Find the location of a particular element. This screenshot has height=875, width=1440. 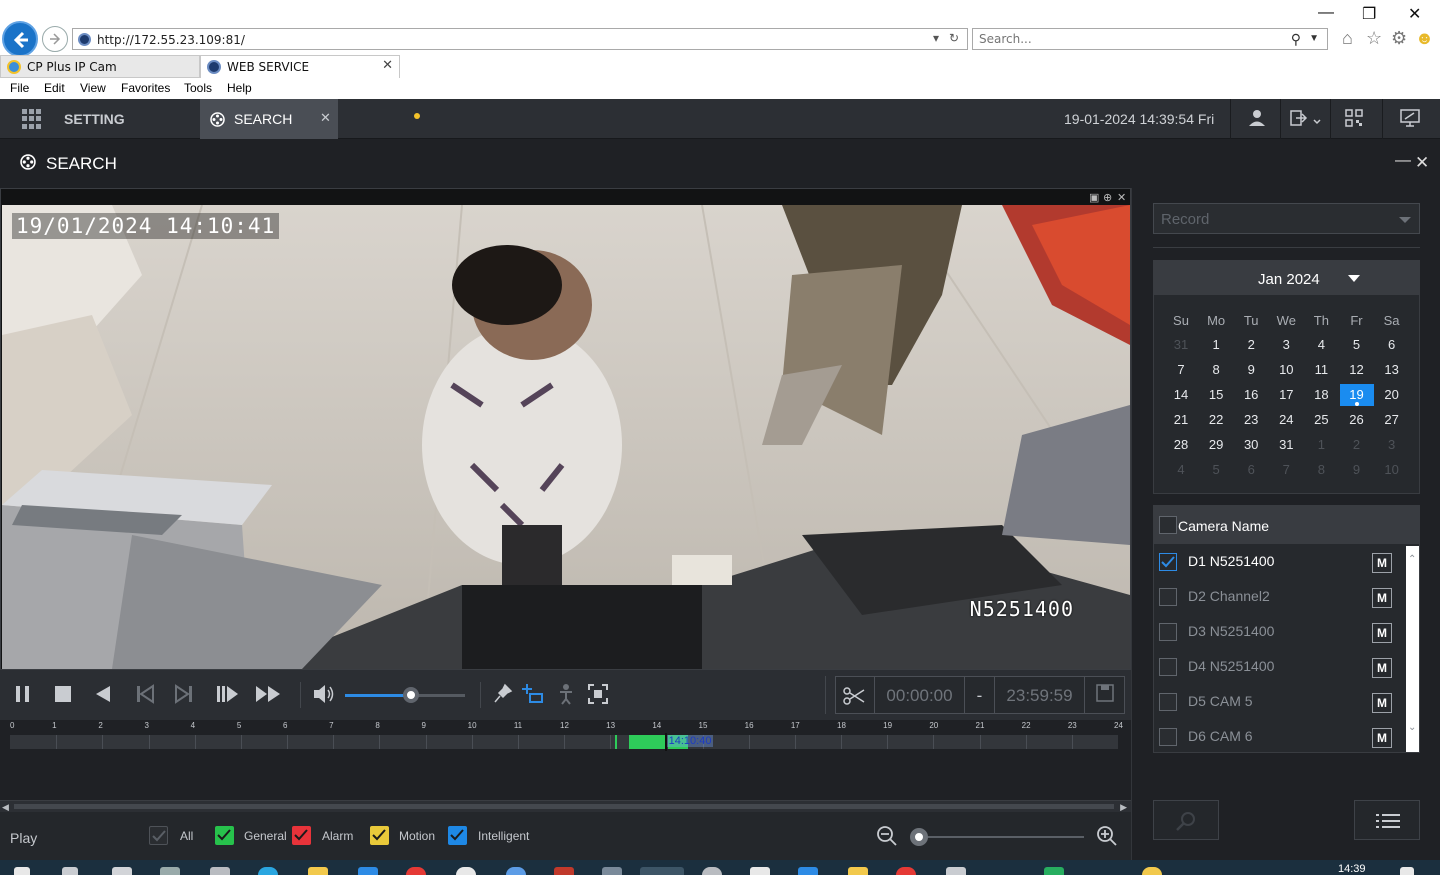

calendar-day: 11 is located at coordinates (1321, 370).